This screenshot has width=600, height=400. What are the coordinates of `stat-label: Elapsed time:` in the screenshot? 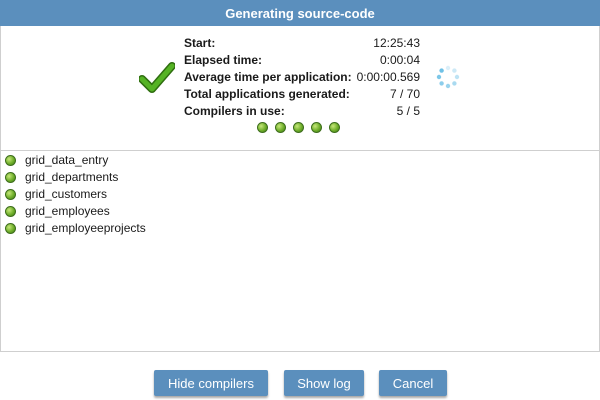 It's located at (223, 60).